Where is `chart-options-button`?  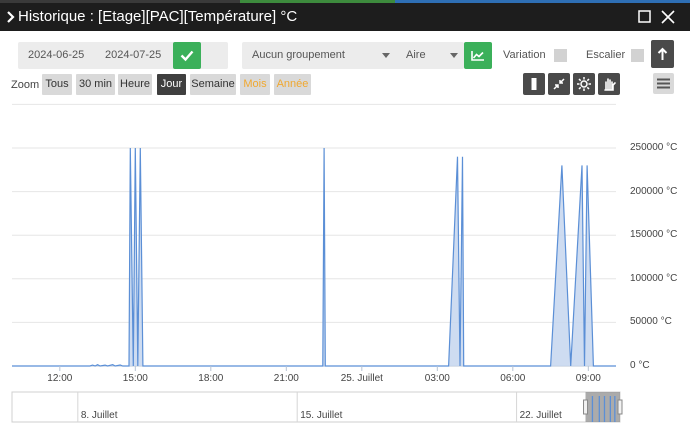
chart-options-button is located at coordinates (478, 55).